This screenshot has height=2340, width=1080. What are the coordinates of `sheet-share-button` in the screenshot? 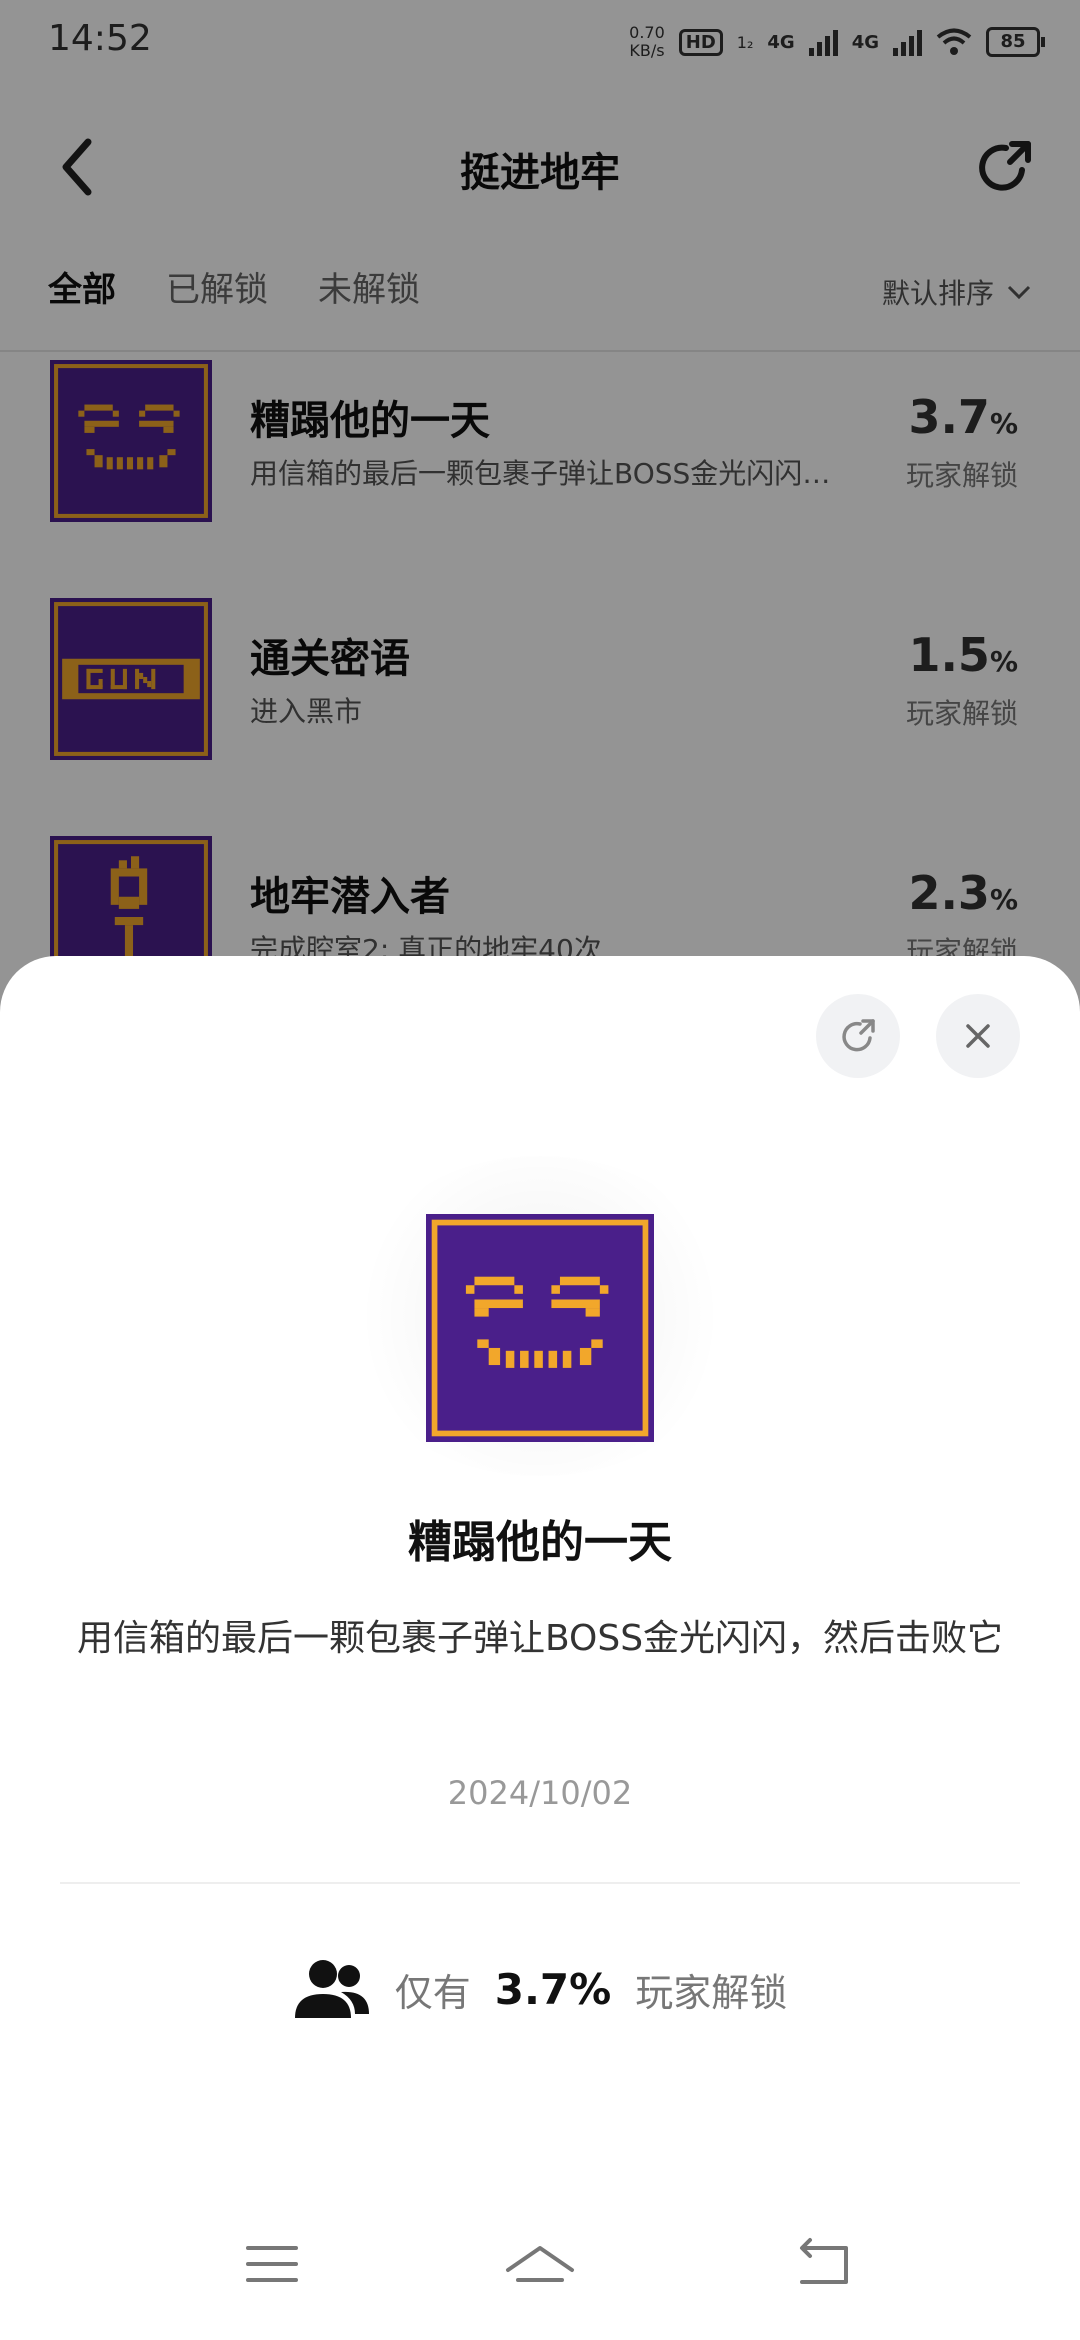 It's located at (858, 1036).